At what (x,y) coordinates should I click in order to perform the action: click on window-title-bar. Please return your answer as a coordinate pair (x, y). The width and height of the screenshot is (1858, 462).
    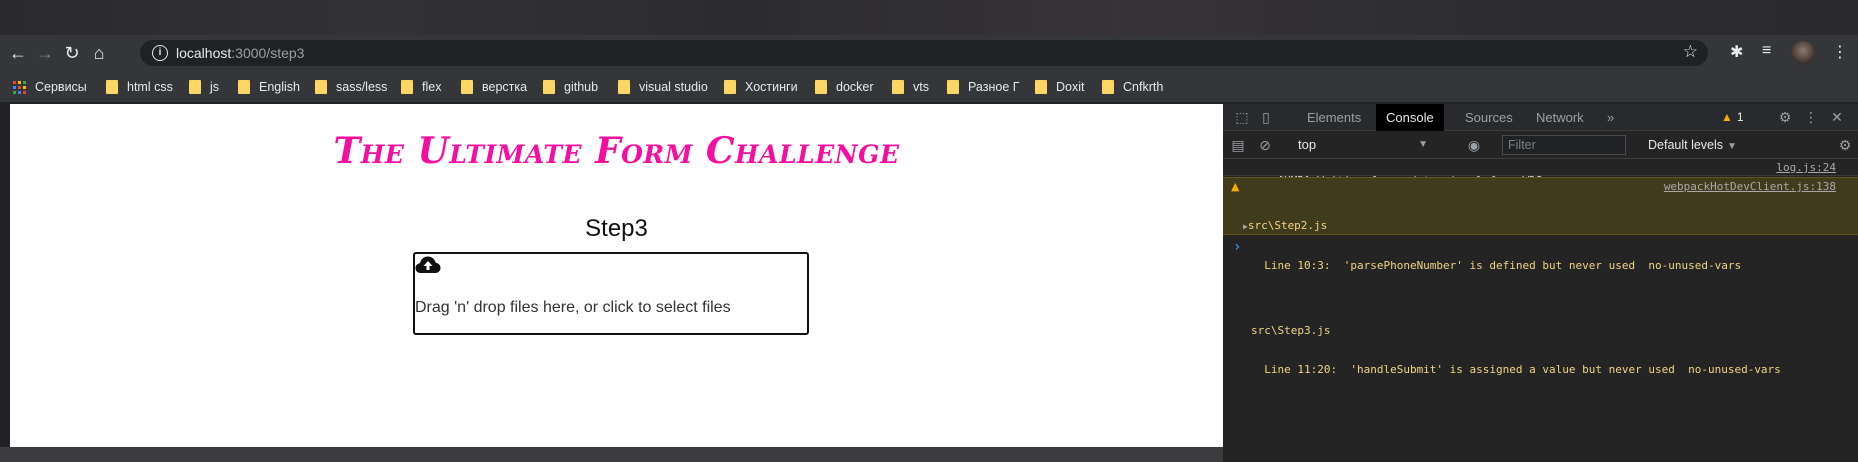
    Looking at the image, I should click on (929, 17).